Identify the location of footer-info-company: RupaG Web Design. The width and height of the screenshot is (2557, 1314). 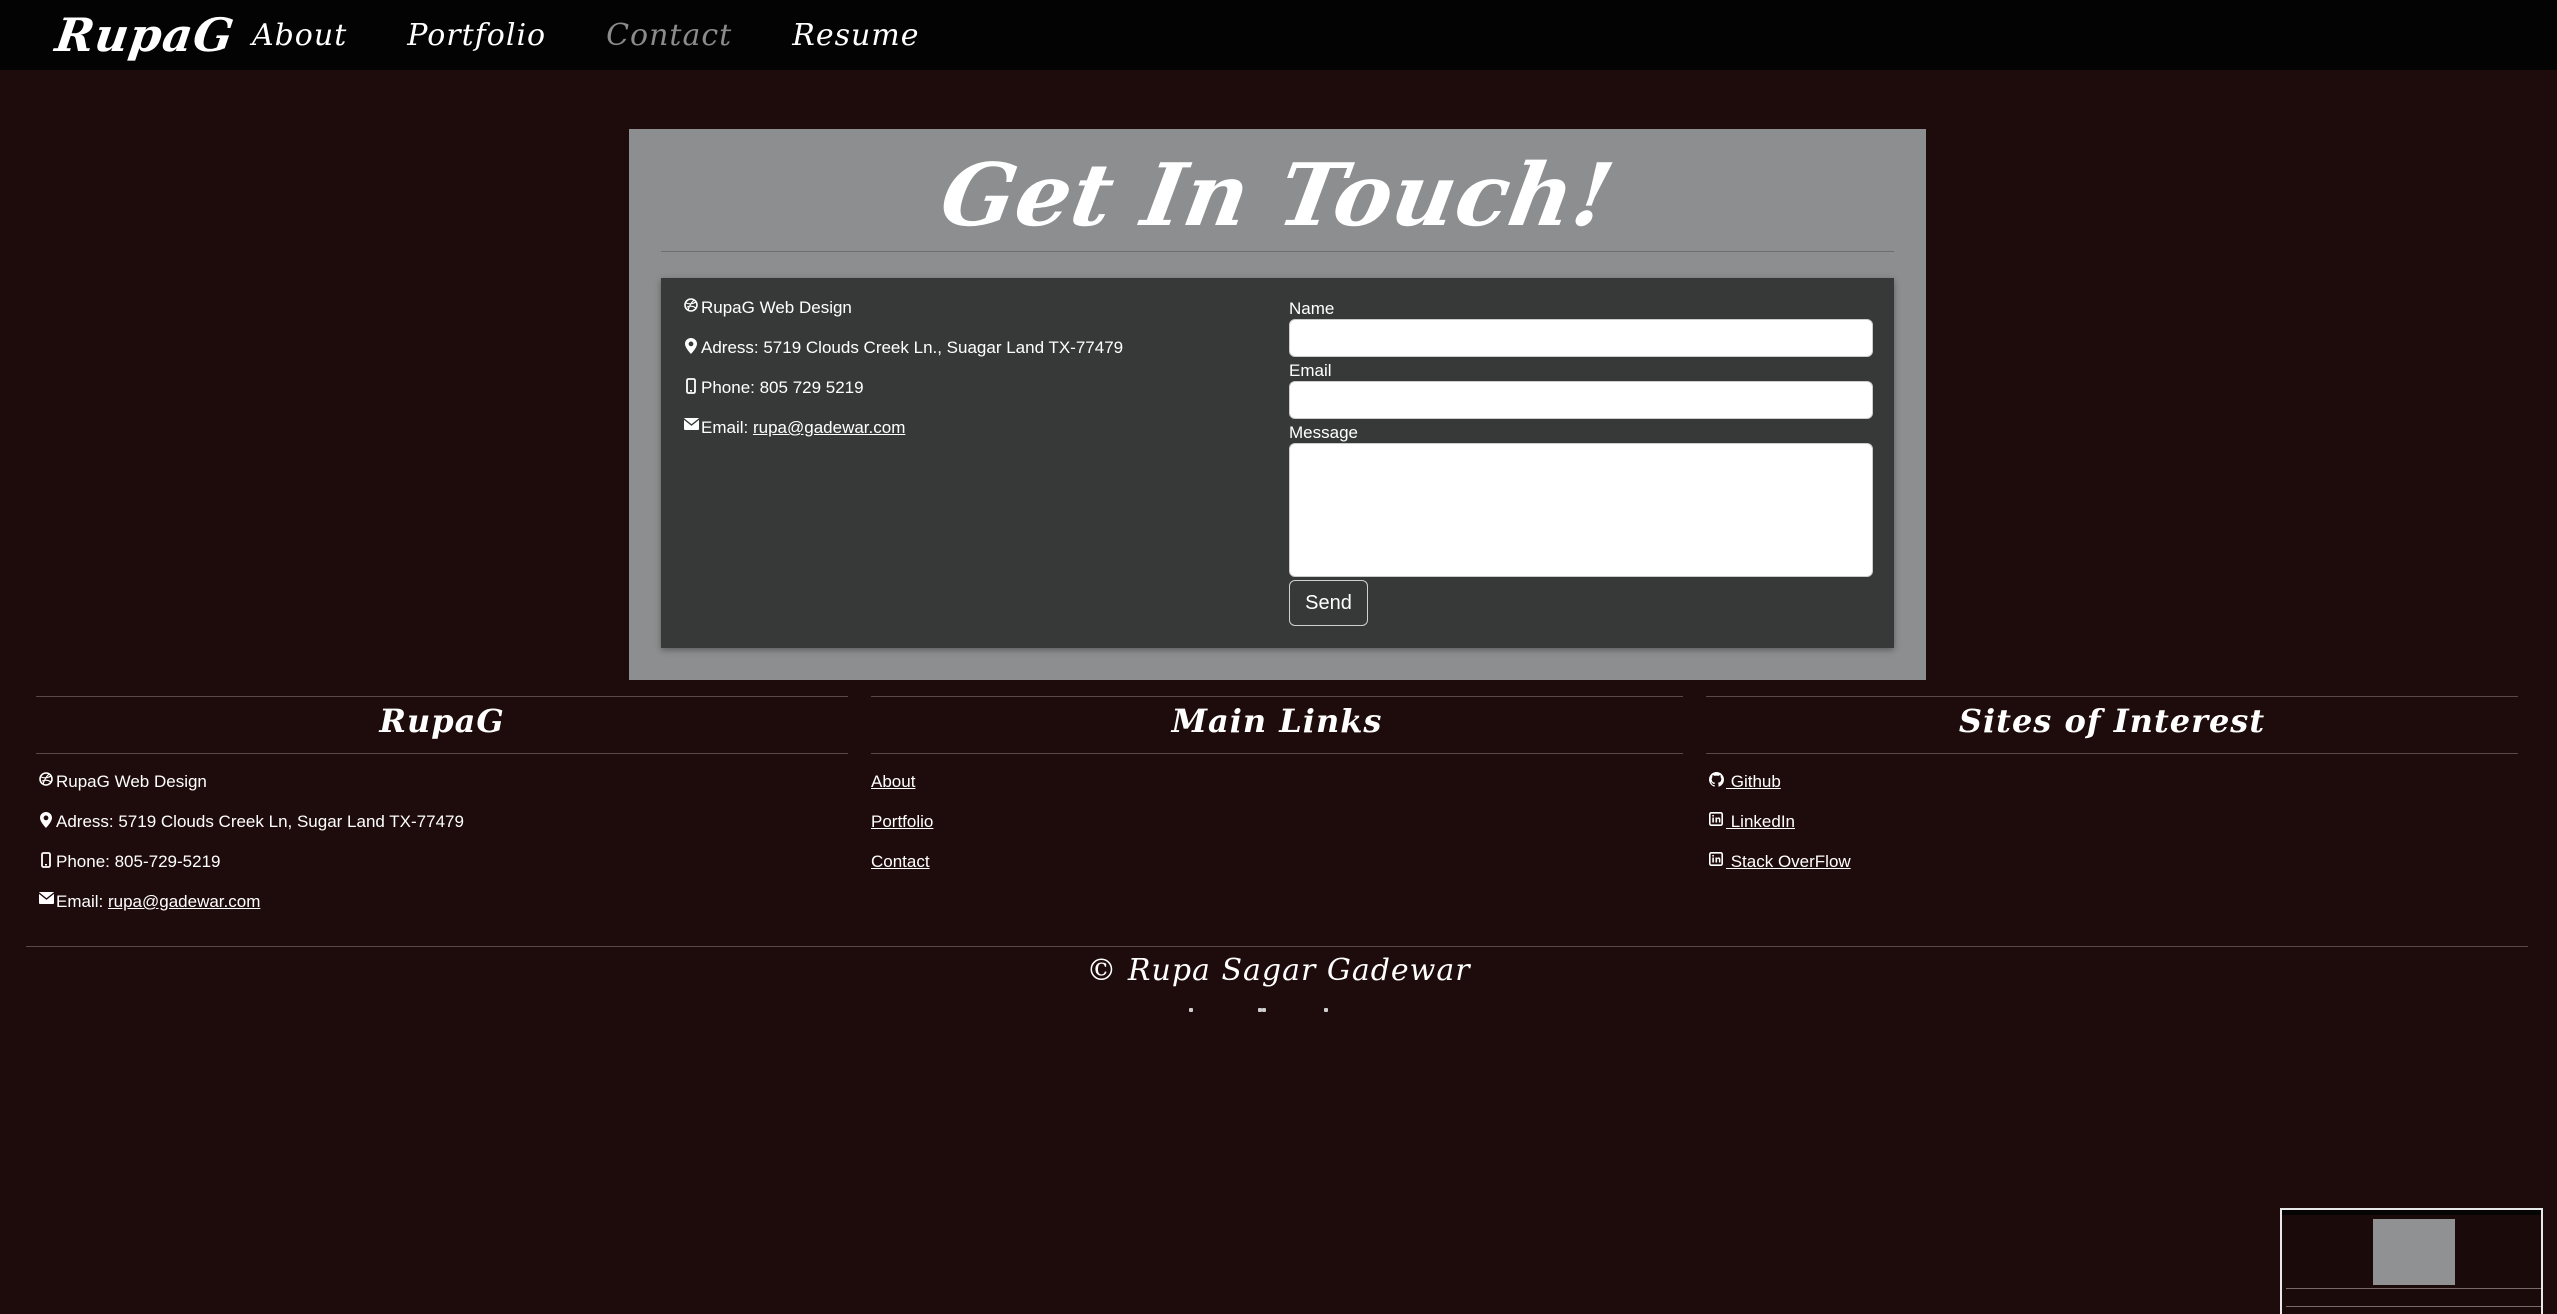
(250, 792).